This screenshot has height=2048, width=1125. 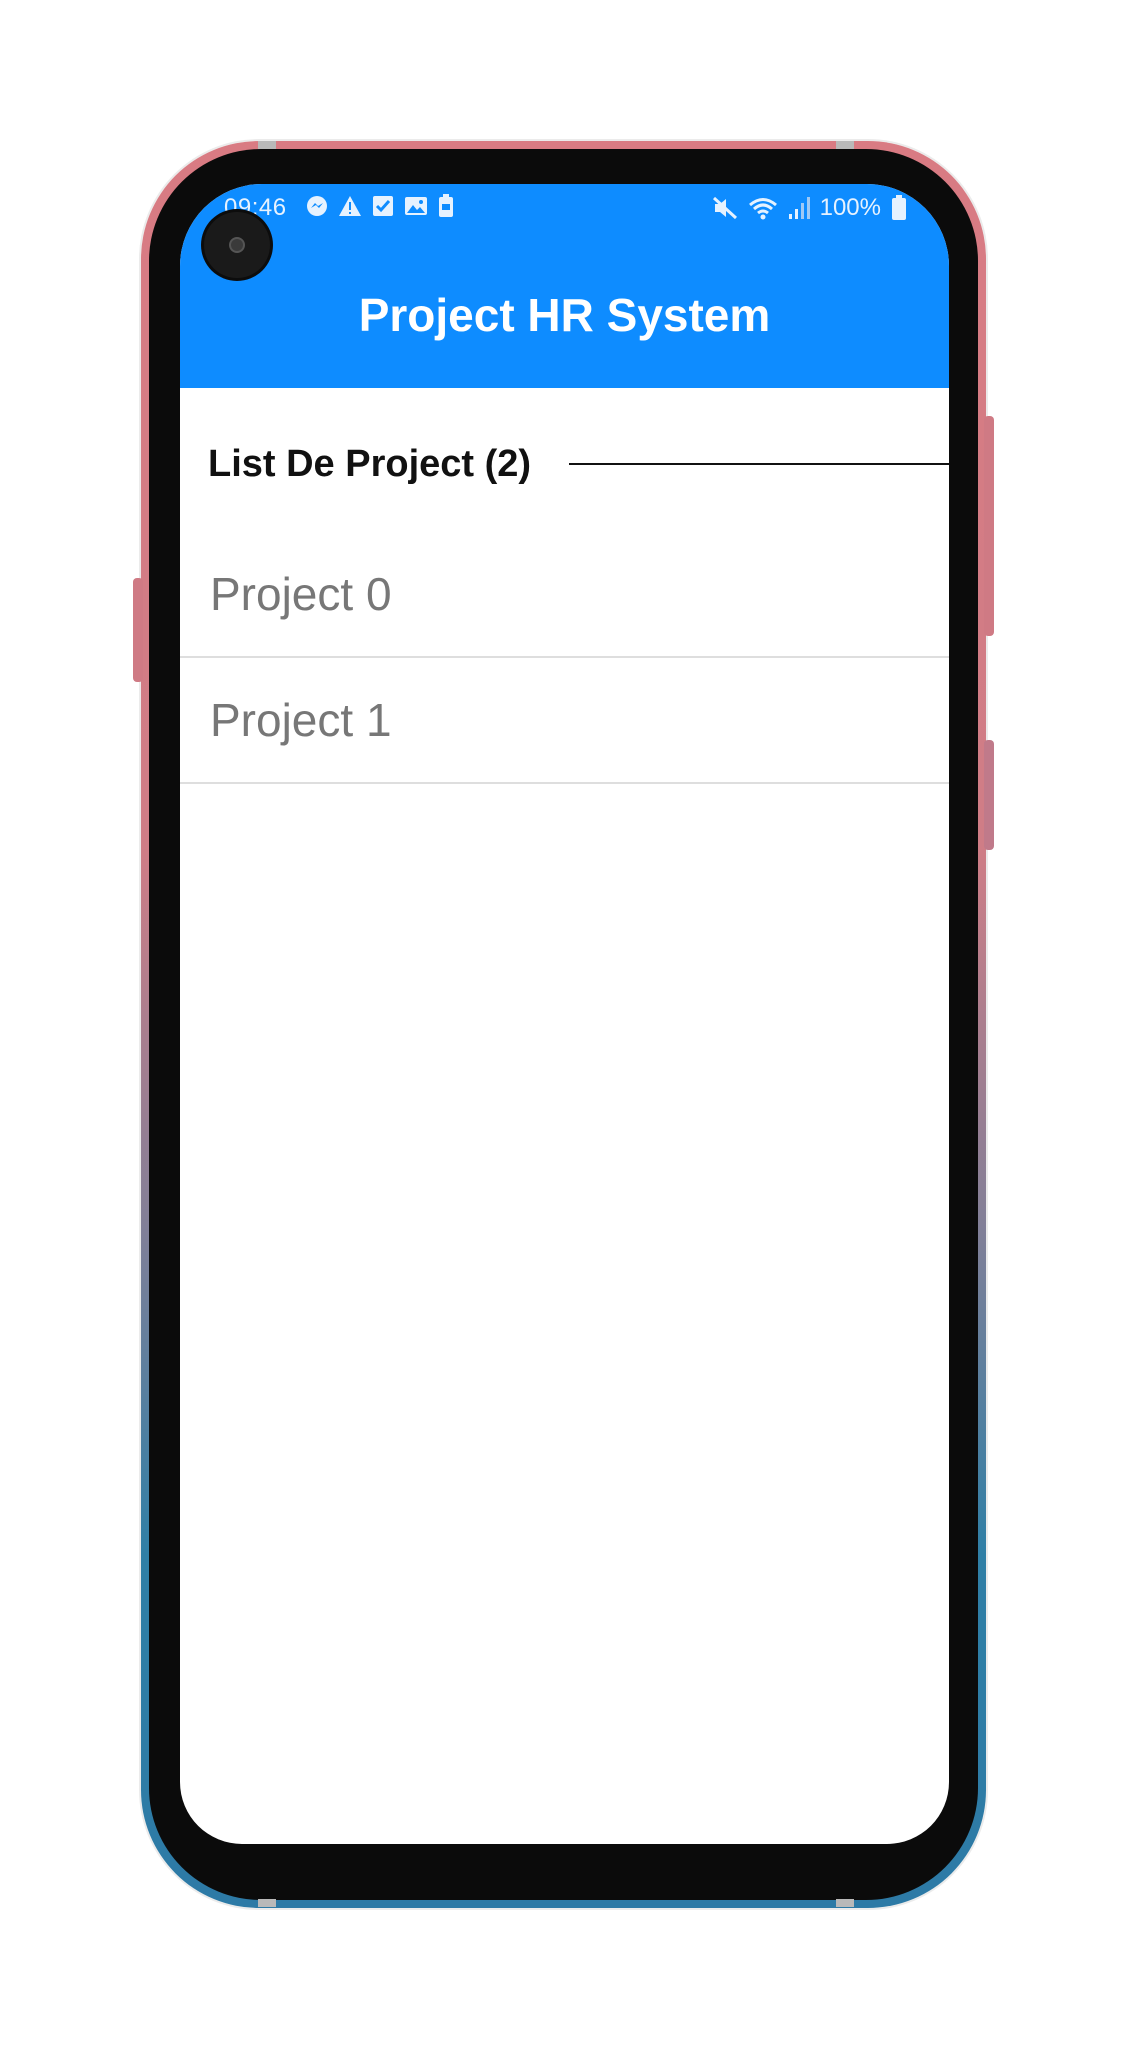 I want to click on side-key, so click(x=138, y=630).